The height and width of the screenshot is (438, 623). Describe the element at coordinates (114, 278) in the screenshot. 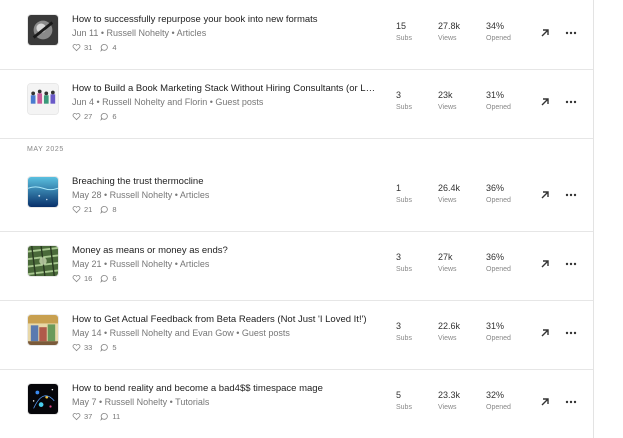

I see `comment-count: 6` at that location.